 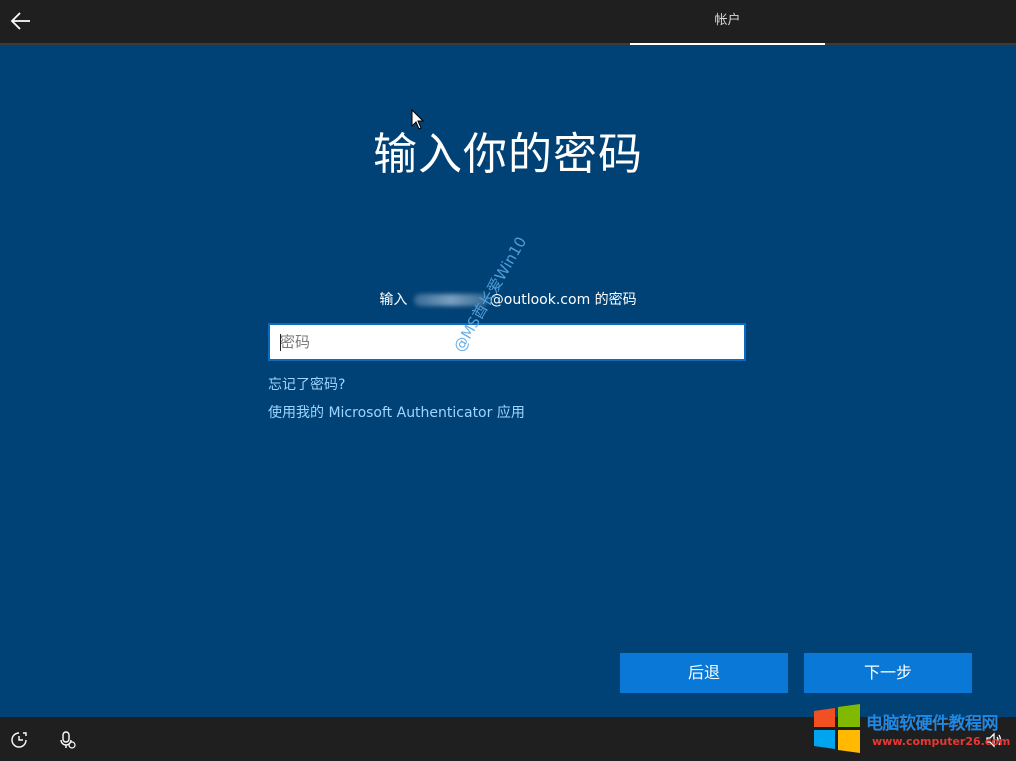 I want to click on tab-account-label: 帐户, so click(x=727, y=20).